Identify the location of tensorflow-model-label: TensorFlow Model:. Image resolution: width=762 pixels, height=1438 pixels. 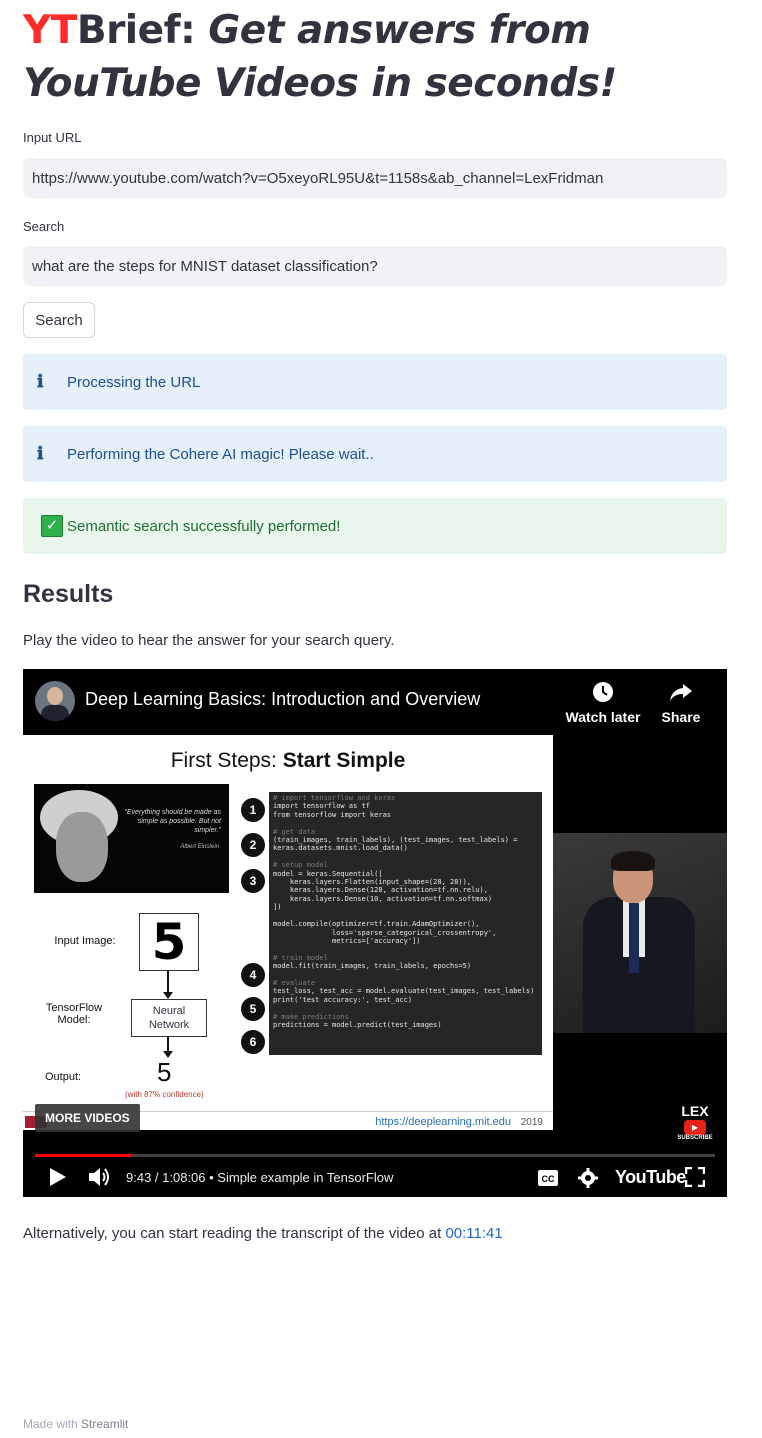
(74, 1014).